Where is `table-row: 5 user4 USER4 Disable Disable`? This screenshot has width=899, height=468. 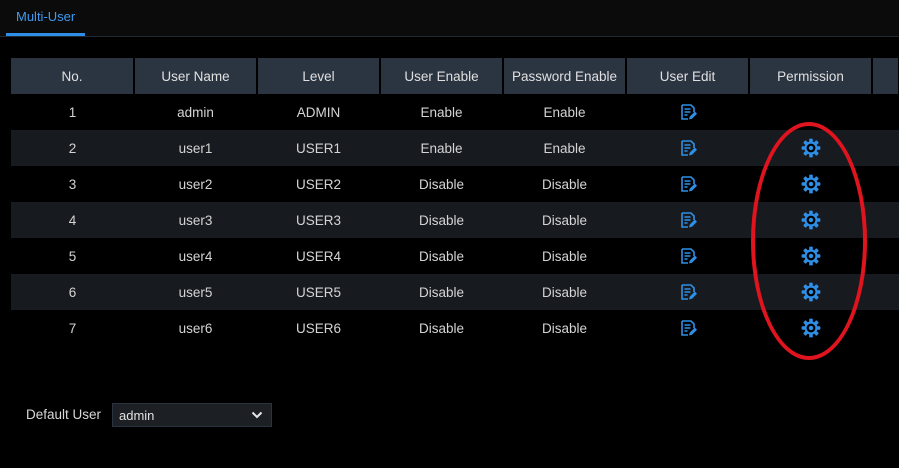 table-row: 5 user4 USER4 Disable Disable is located at coordinates (455, 256).